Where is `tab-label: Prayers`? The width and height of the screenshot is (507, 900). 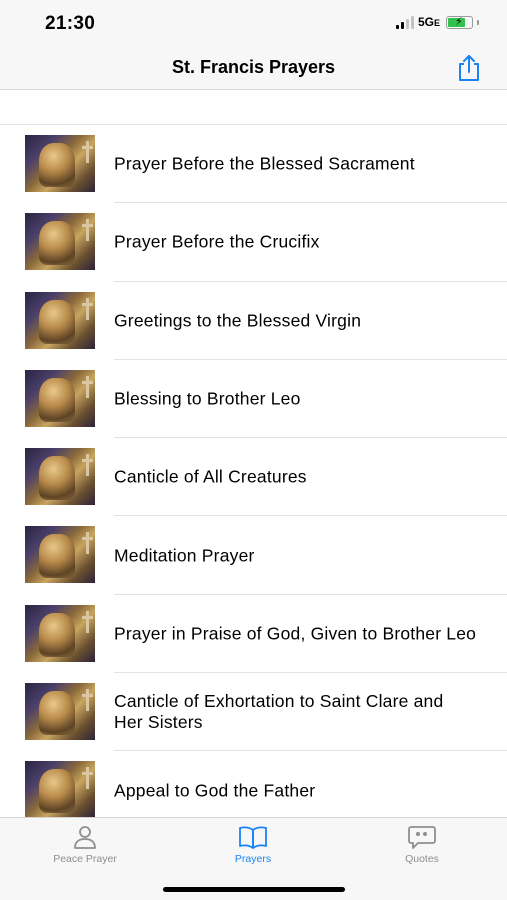 tab-label: Prayers is located at coordinates (253, 859).